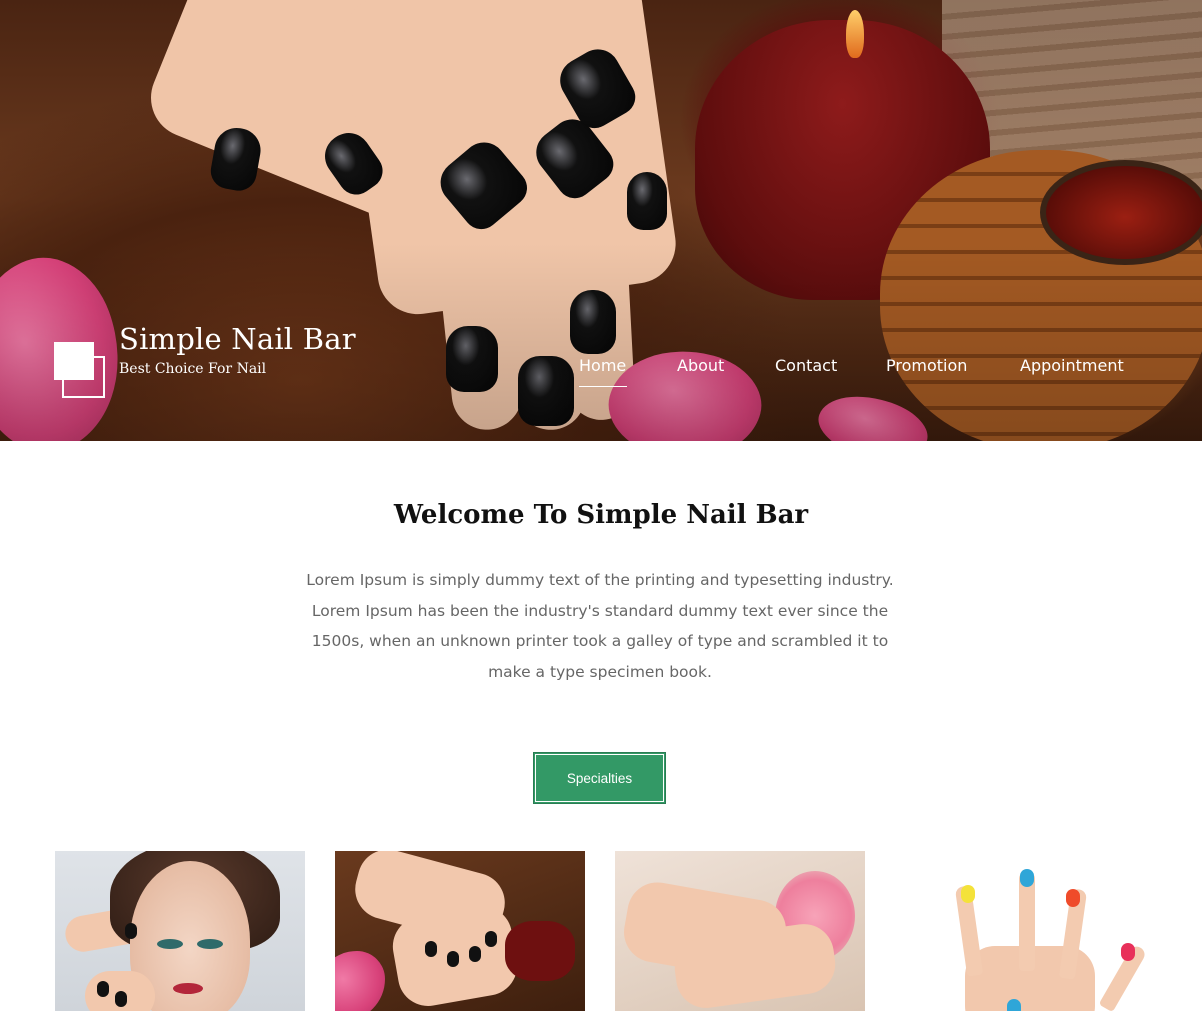  Describe the element at coordinates (1073, 898) in the screenshot. I see `nail-red` at that location.